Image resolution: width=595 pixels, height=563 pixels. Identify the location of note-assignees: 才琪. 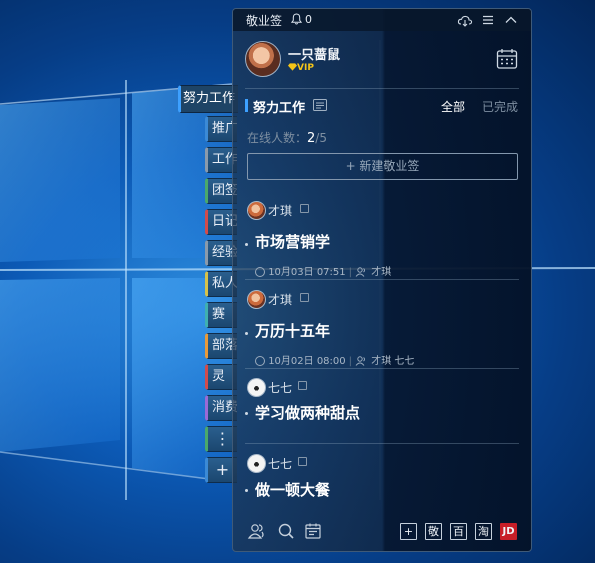
(381, 272).